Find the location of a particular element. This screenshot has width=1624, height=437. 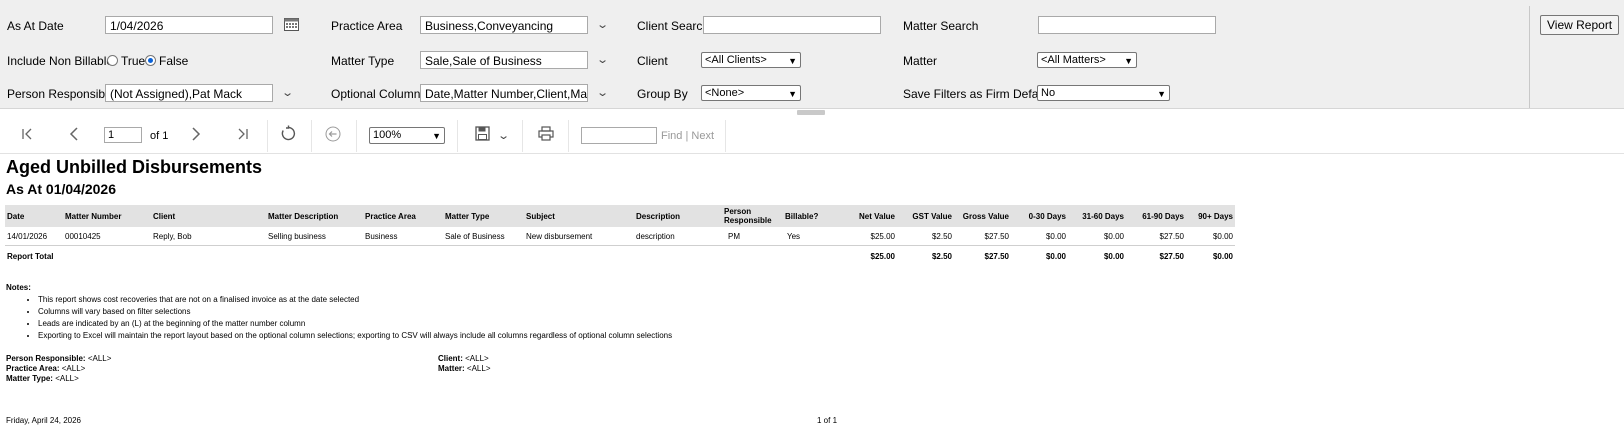

report-title: Aged Unbilled Disbursements is located at coordinates (134, 167).